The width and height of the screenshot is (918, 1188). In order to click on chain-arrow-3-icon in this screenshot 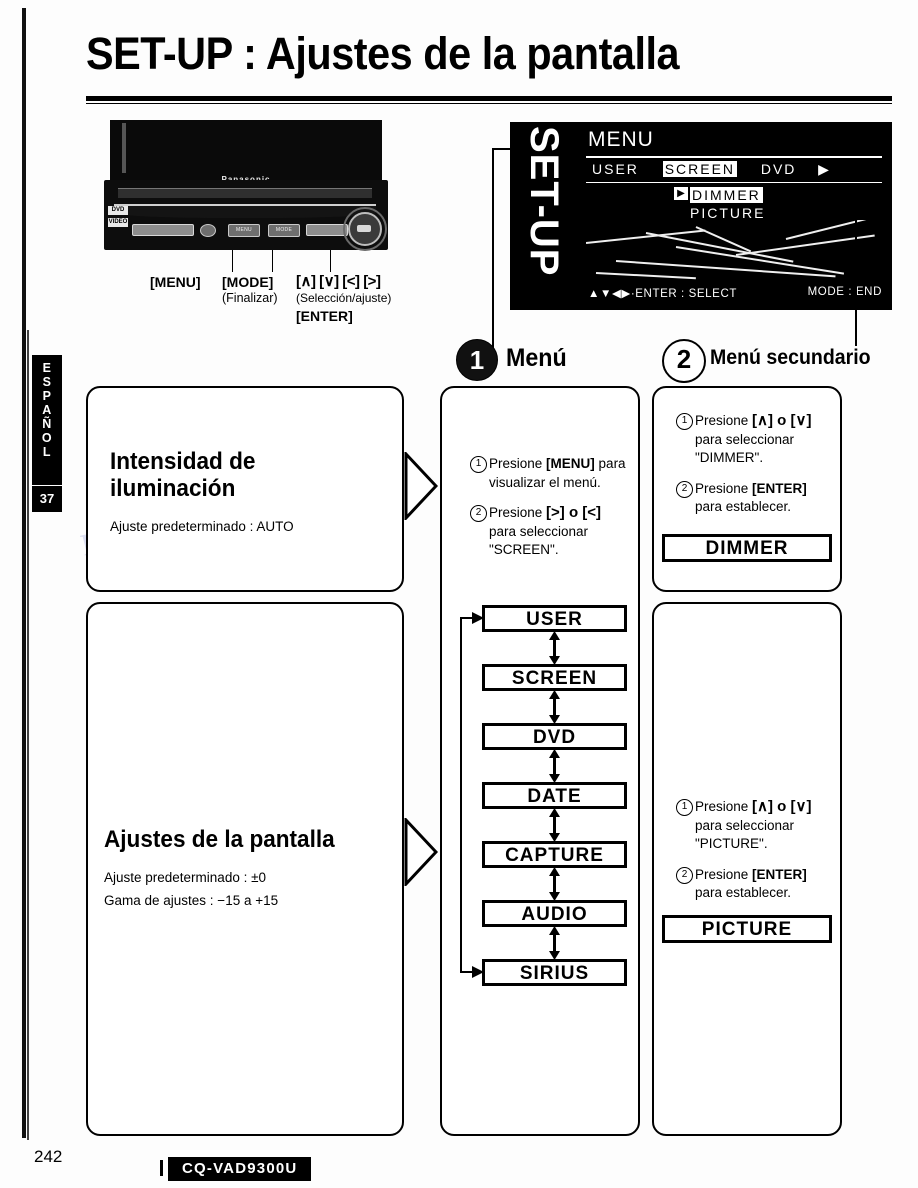, I will do `click(554, 768)`.